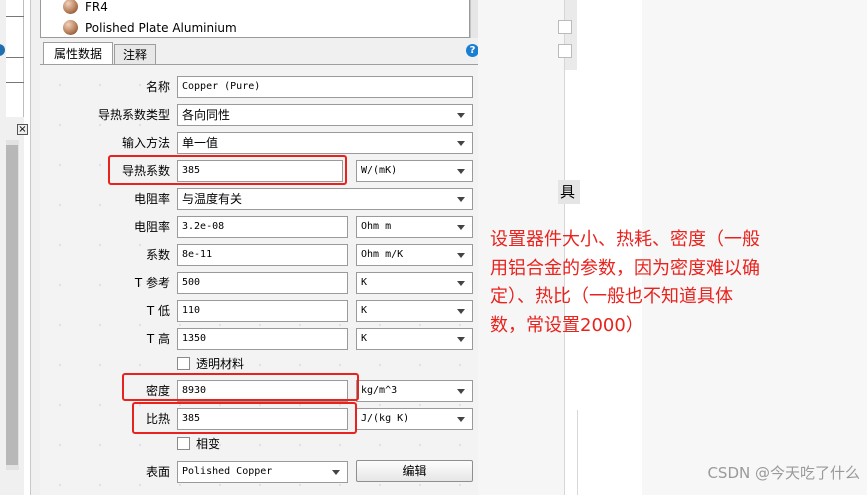 This screenshot has height=495, width=867. I want to click on t-high-unit-select: K, so click(414, 339).